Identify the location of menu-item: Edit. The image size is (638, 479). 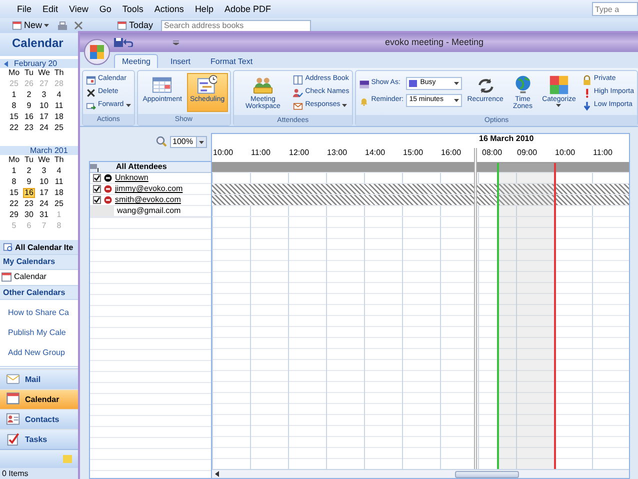
(50, 9).